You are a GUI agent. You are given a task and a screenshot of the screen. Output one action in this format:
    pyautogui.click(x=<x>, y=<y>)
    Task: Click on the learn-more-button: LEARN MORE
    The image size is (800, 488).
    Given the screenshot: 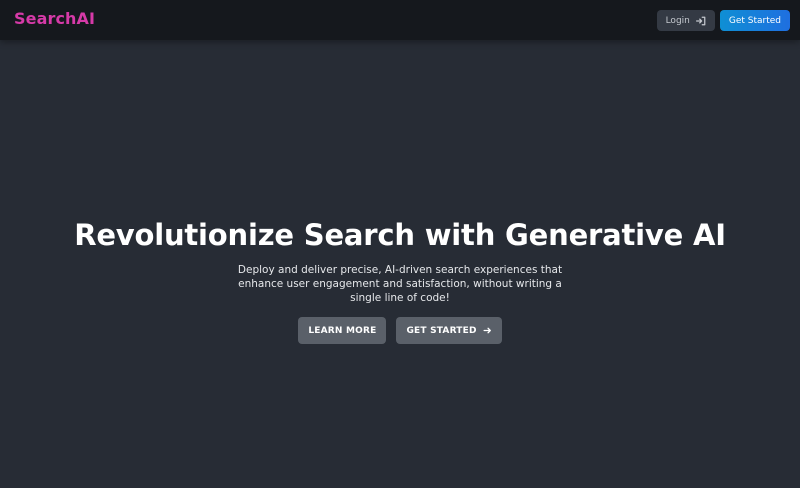 What is the action you would take?
    pyautogui.click(x=342, y=330)
    